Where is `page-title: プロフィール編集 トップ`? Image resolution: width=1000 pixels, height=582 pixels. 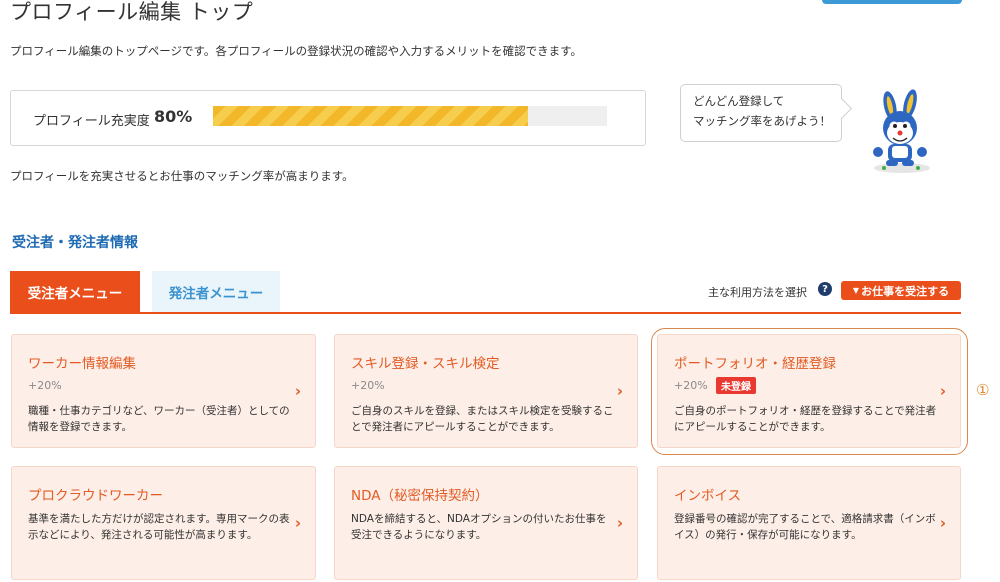
page-title: プロフィール編集 トップ is located at coordinates (132, 12).